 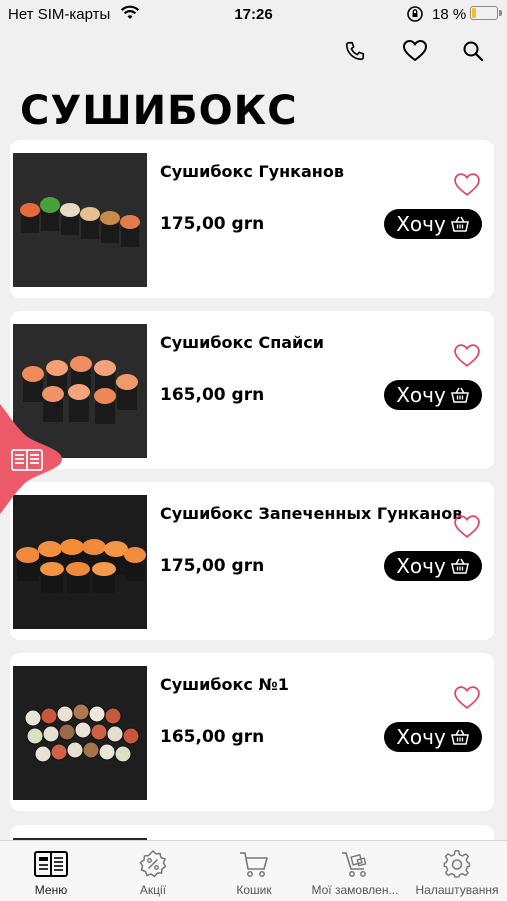 I want to click on tab-promotions-label: Акції, so click(x=153, y=890).